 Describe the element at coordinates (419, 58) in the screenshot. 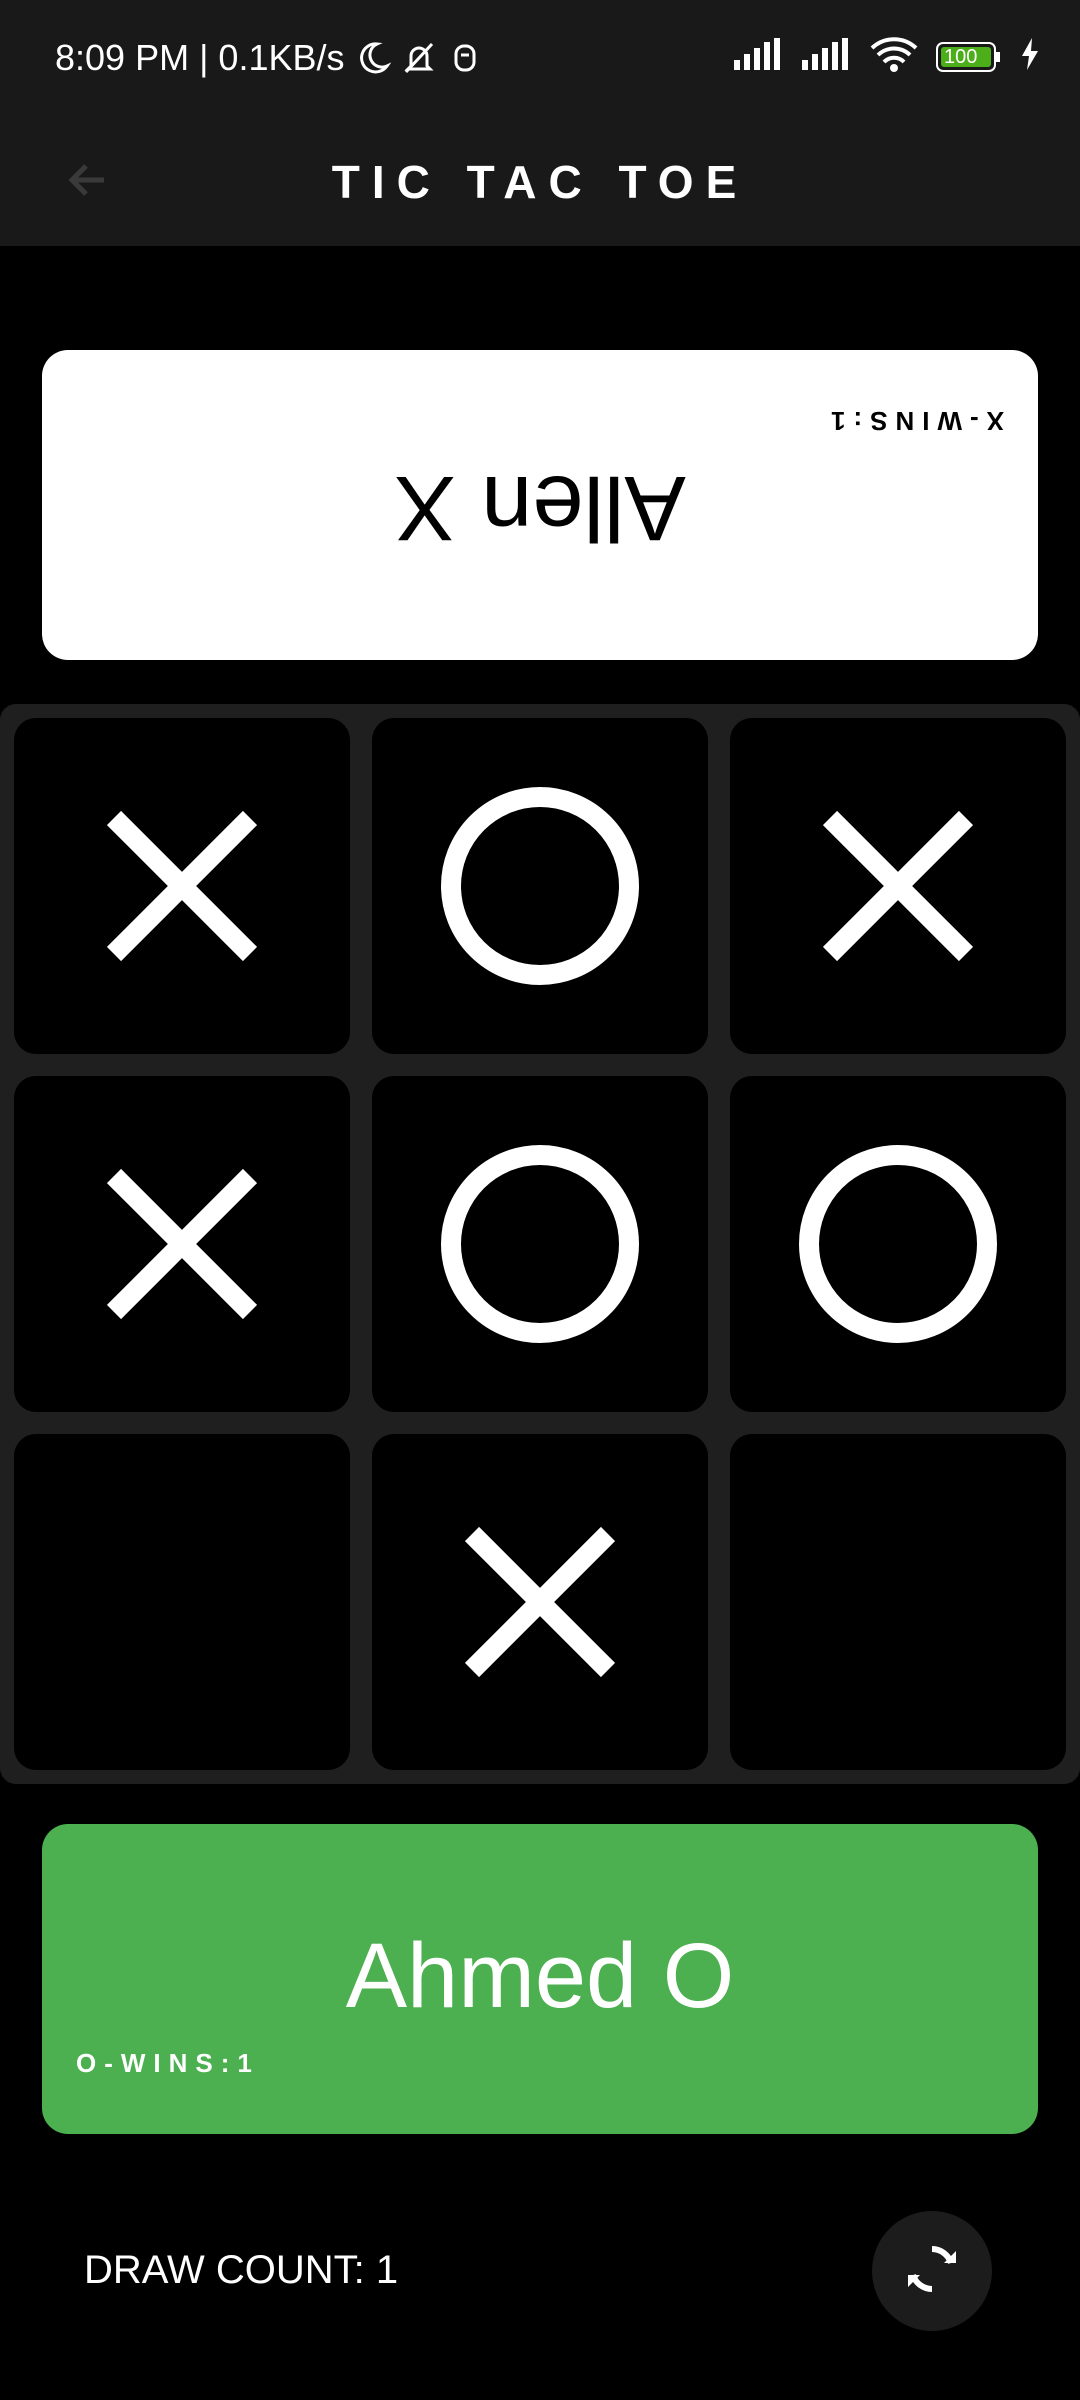

I see `bell-off-icon` at that location.